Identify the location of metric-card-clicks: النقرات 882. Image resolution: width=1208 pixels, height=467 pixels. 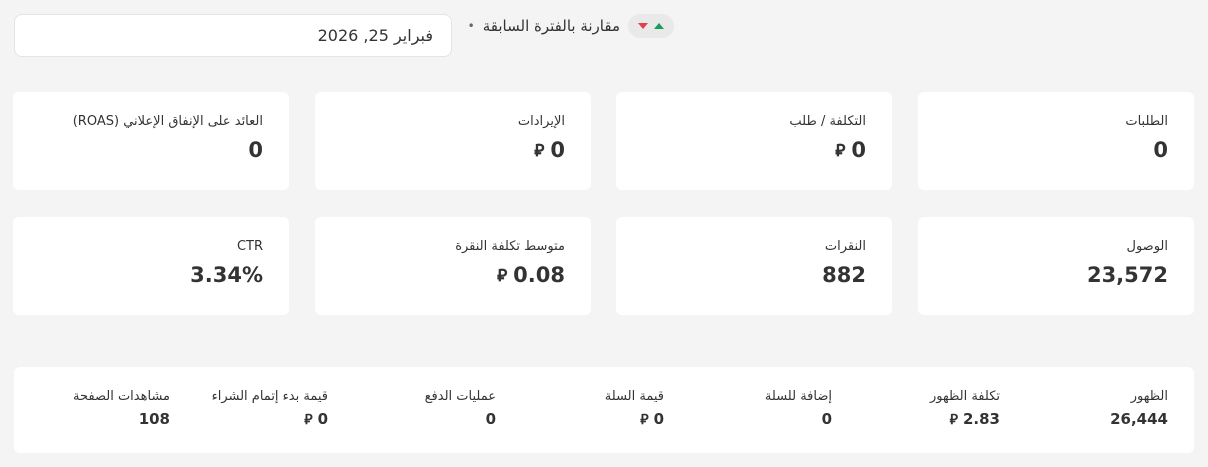
(754, 266).